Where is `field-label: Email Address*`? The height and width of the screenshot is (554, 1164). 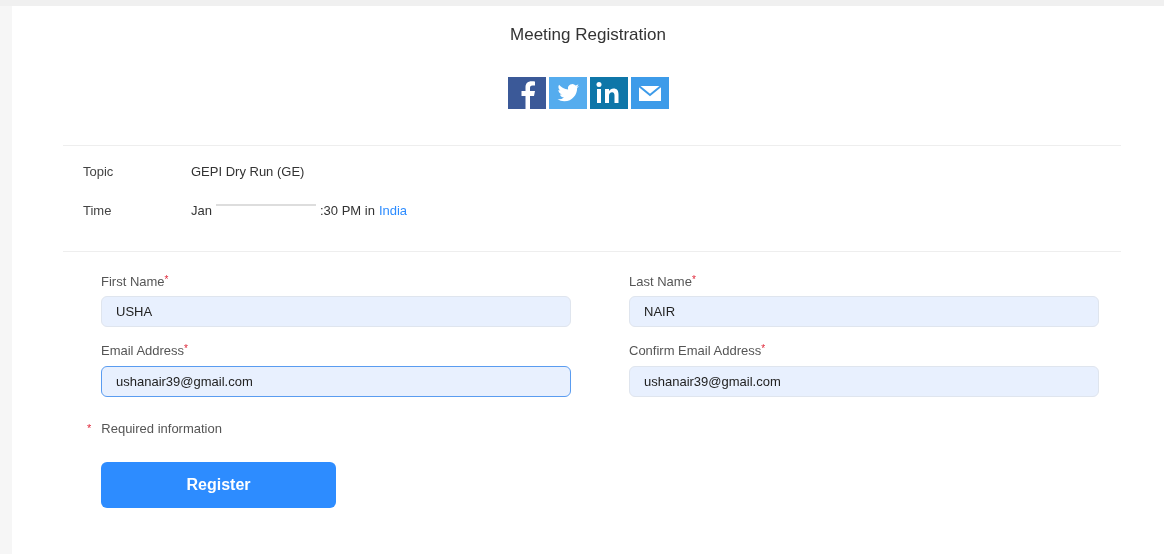
field-label: Email Address* is located at coordinates (145, 351).